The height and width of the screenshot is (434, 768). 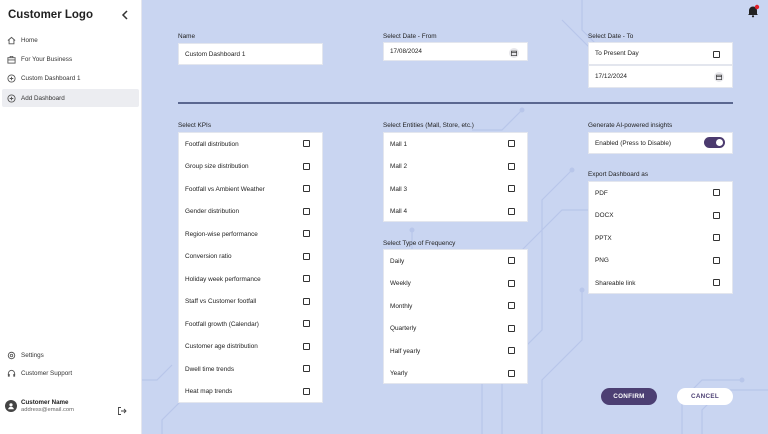 What do you see at coordinates (601, 193) in the screenshot?
I see `export-option-label: PDF` at bounding box center [601, 193].